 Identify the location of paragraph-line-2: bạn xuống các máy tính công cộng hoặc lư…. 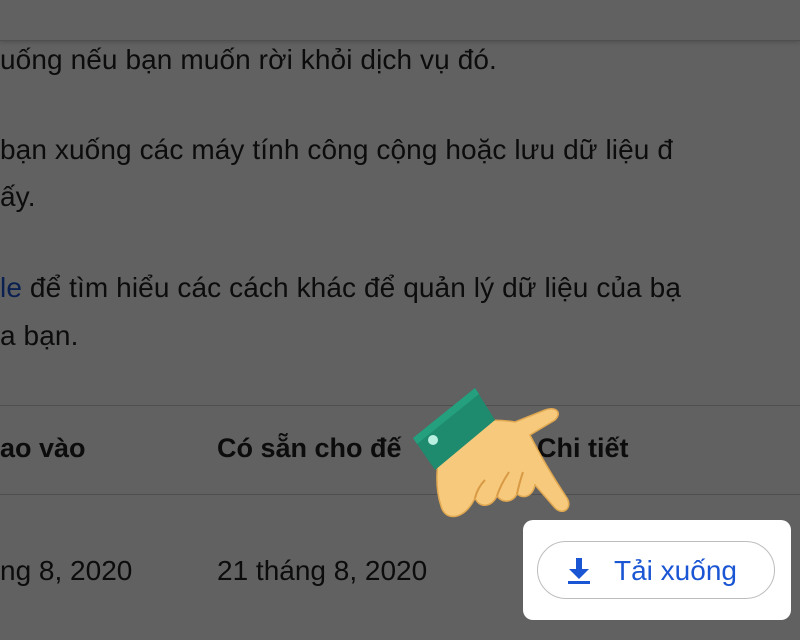
(337, 149).